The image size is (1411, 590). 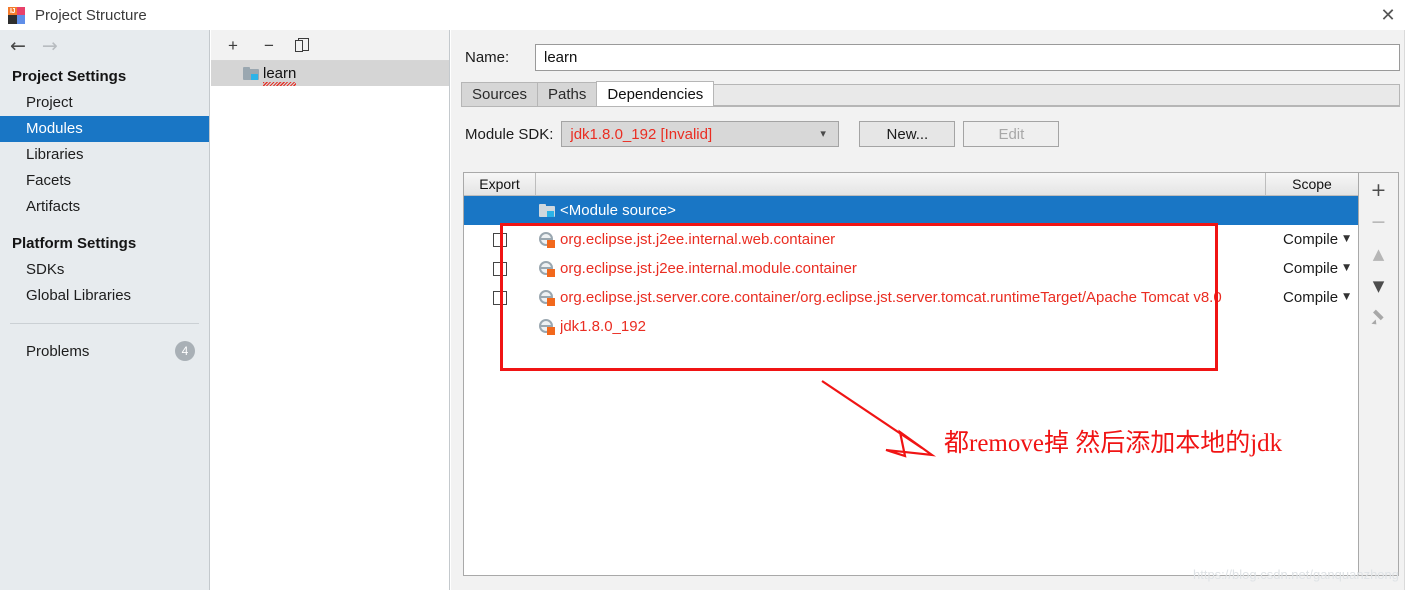 What do you see at coordinates (104, 207) in the screenshot?
I see `sidebar-item-artifacts: Artifacts` at bounding box center [104, 207].